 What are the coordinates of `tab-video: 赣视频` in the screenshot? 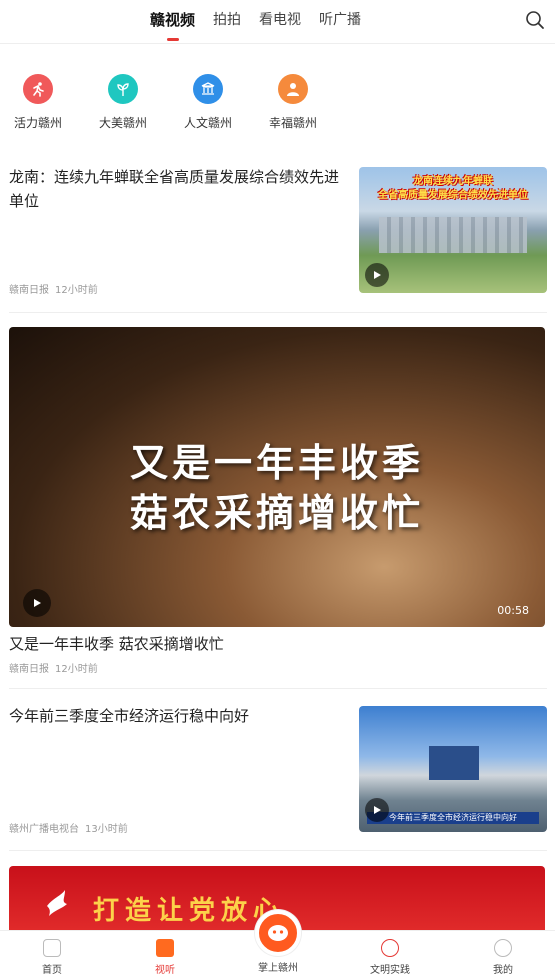 It's located at (172, 25).